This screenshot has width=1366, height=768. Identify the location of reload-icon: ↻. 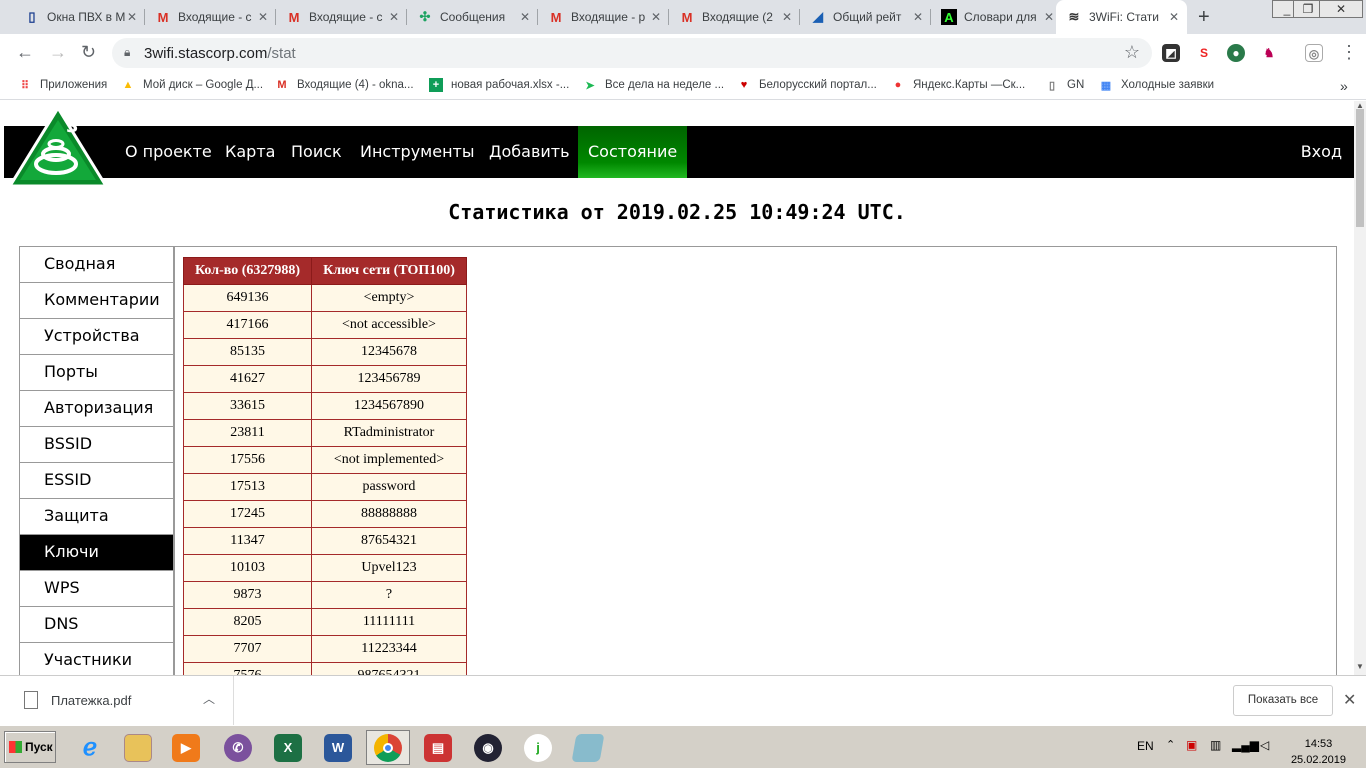
(88, 52).